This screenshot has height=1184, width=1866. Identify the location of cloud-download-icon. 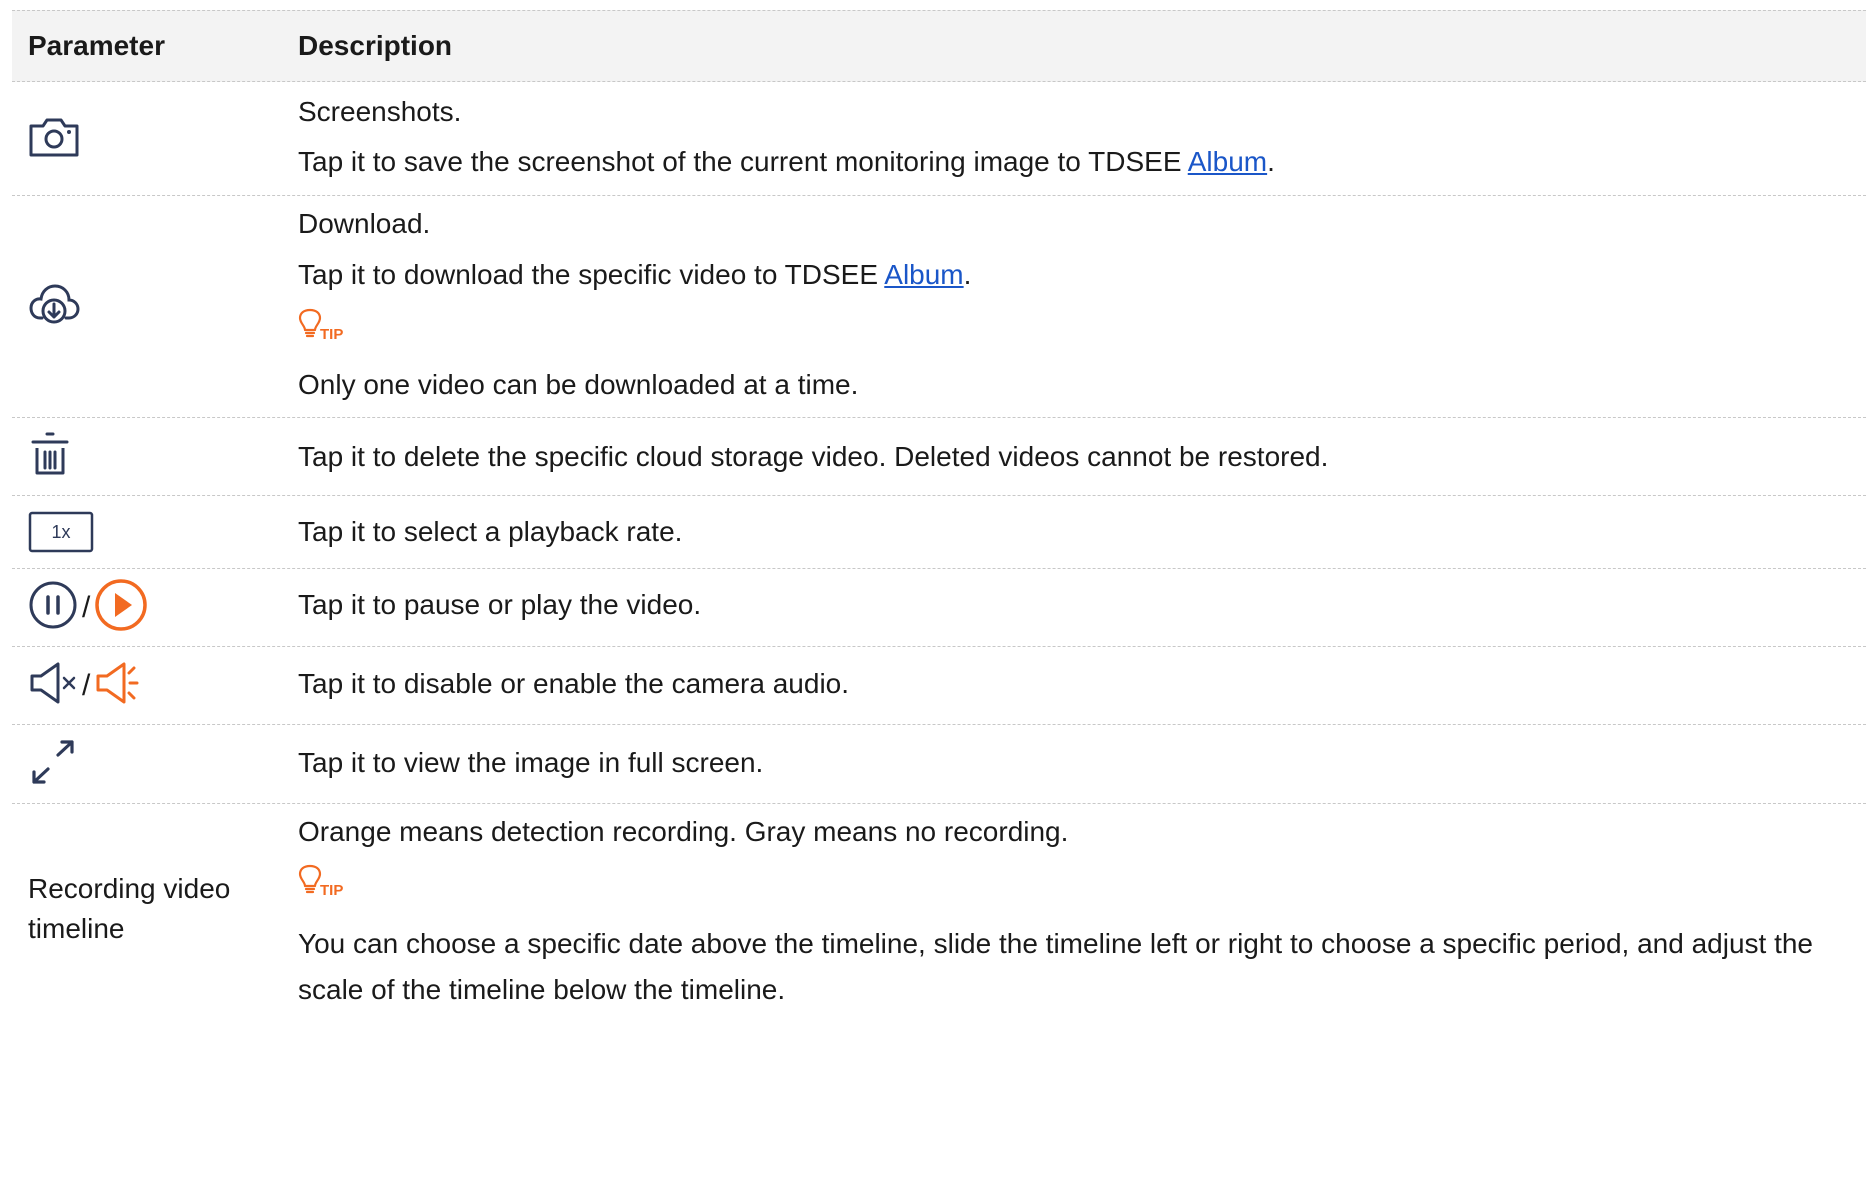
(54, 306).